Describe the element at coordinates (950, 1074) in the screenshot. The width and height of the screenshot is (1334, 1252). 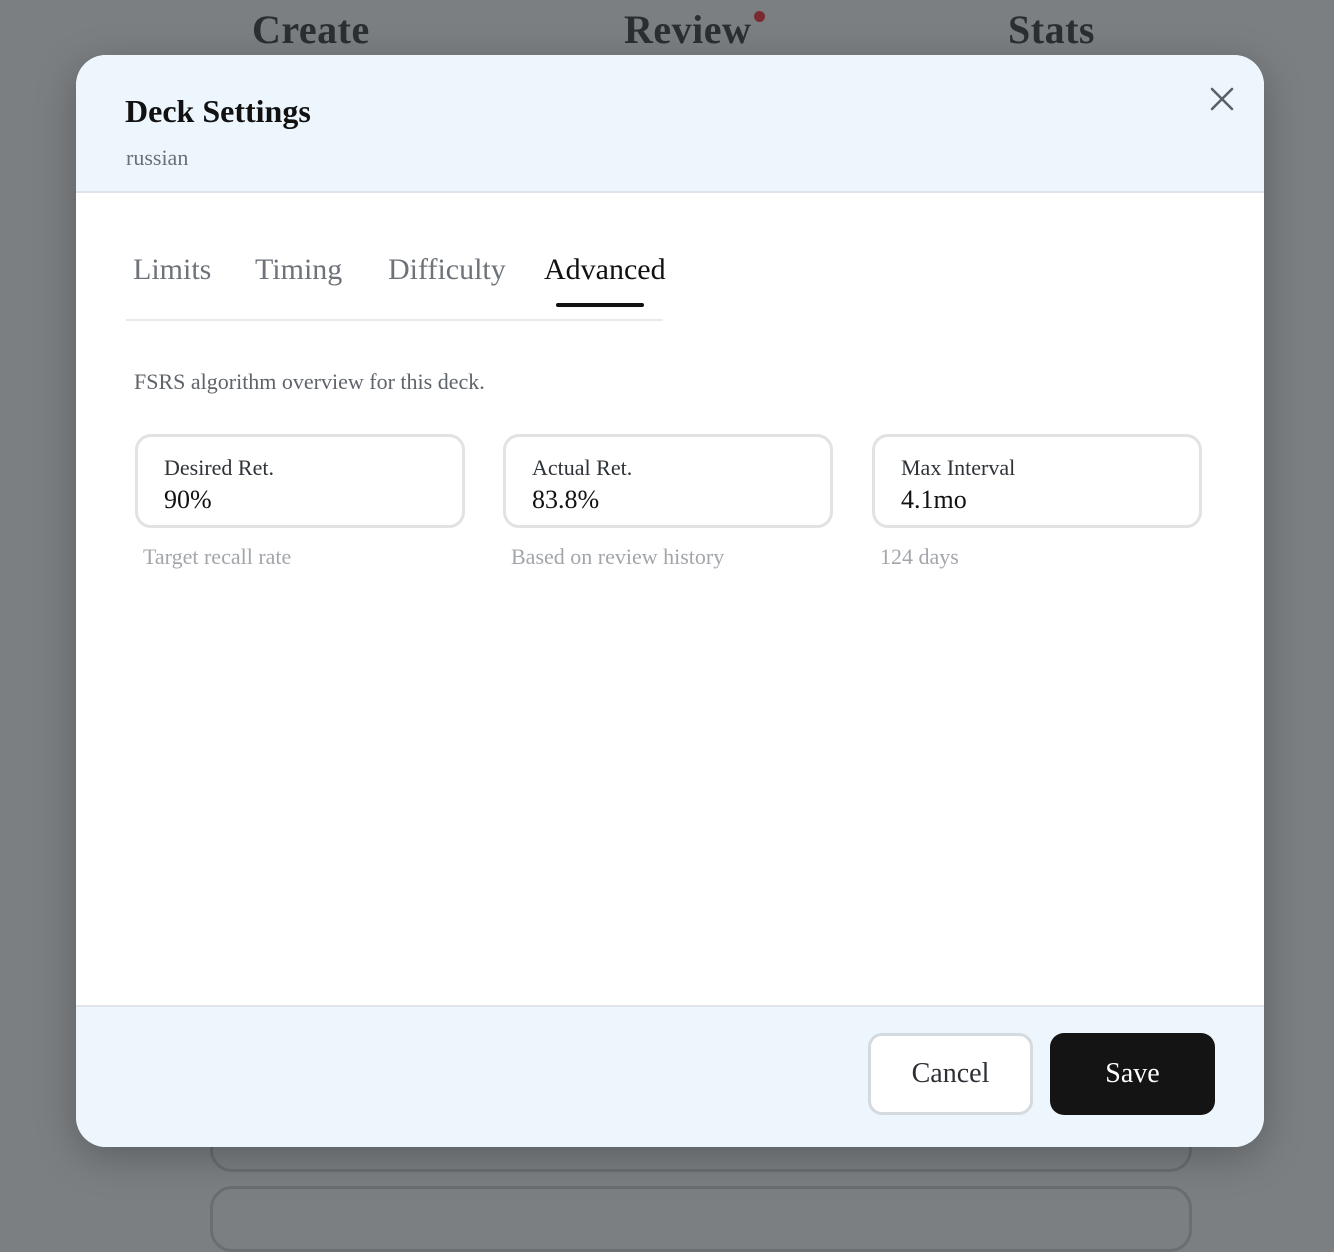
I see `cancel-button: Cancel` at that location.